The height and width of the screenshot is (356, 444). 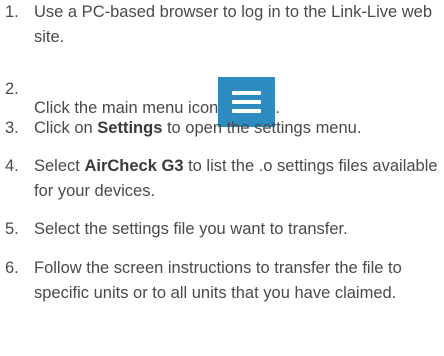 What do you see at coordinates (130, 128) in the screenshot?
I see `settings-term: Settings` at bounding box center [130, 128].